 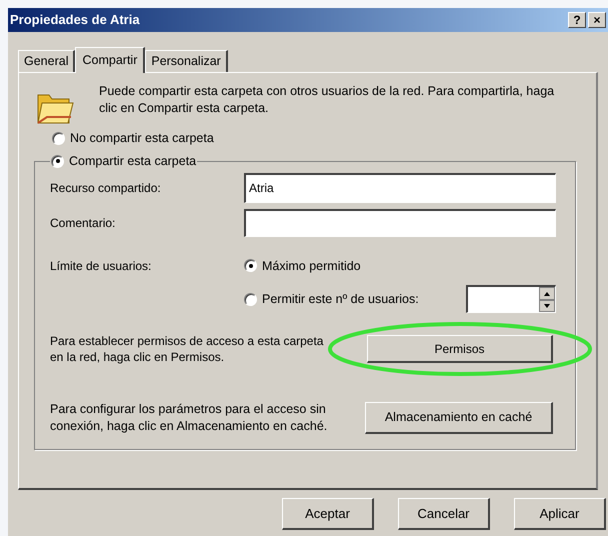 What do you see at coordinates (186, 61) in the screenshot?
I see `tab: Personalizar` at bounding box center [186, 61].